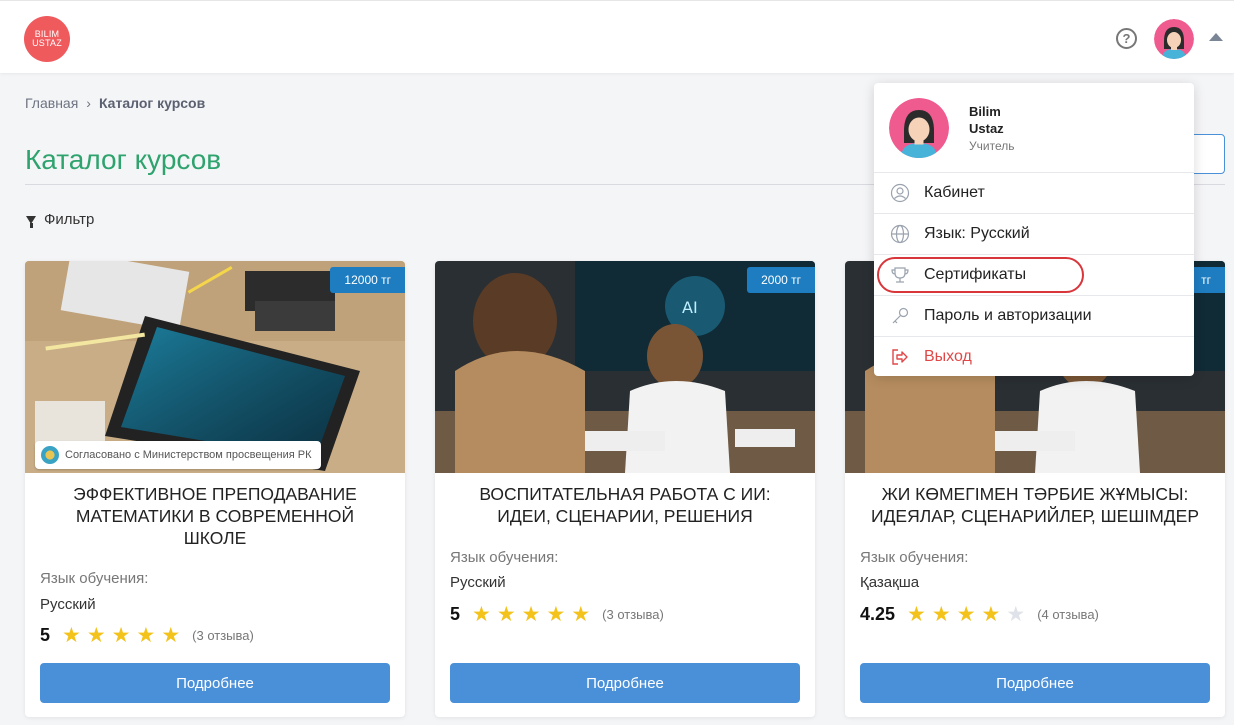 The width and height of the screenshot is (1234, 725). Describe the element at coordinates (50, 455) in the screenshot. I see `kazakhstan-emblem-icon` at that location.